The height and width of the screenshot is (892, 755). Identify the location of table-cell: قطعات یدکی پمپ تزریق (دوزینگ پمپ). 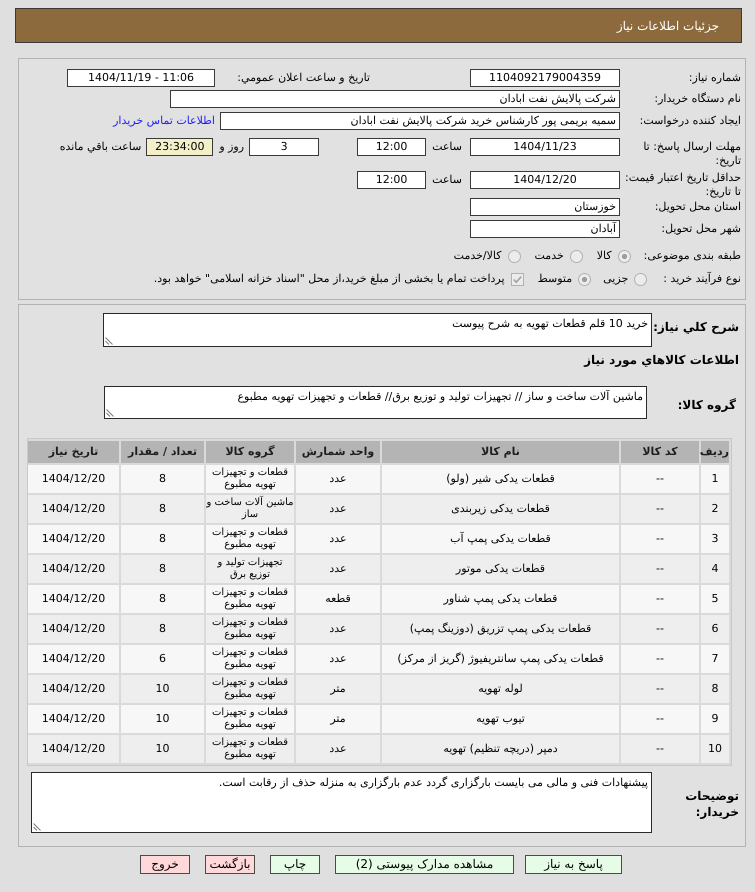
(500, 629).